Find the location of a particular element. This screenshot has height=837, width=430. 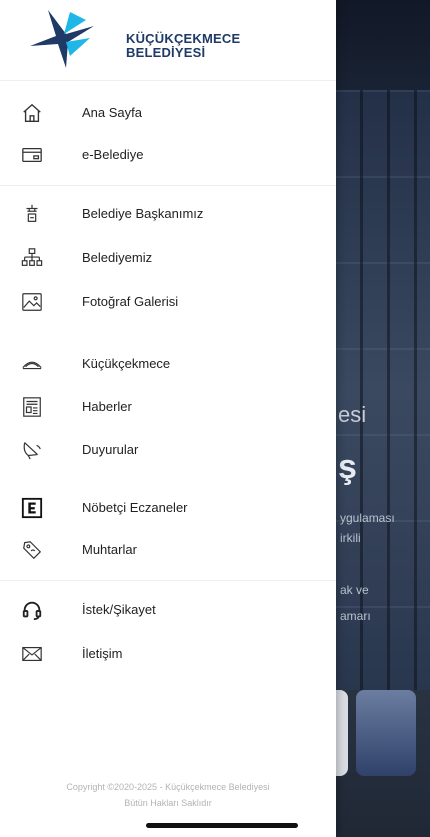

logo-line-2: BELEDİYESİ is located at coordinates (166, 52).